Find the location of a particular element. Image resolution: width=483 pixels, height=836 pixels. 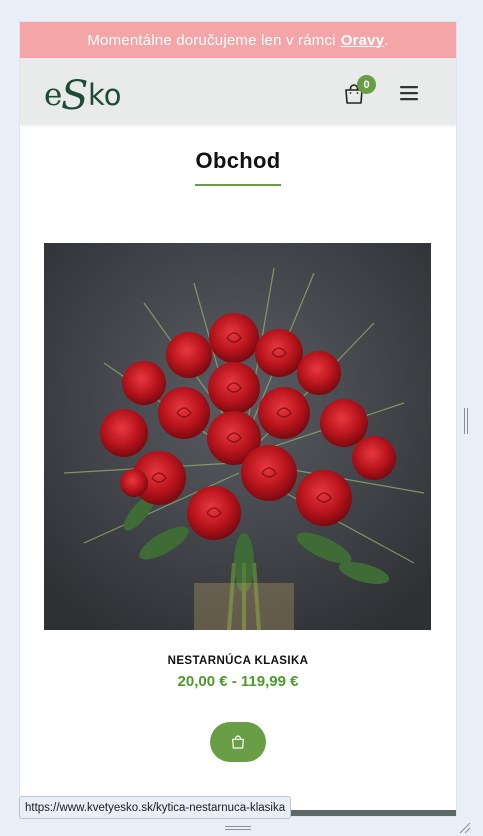

product-name: NESTARNÚCA KLASIKA is located at coordinates (238, 661).